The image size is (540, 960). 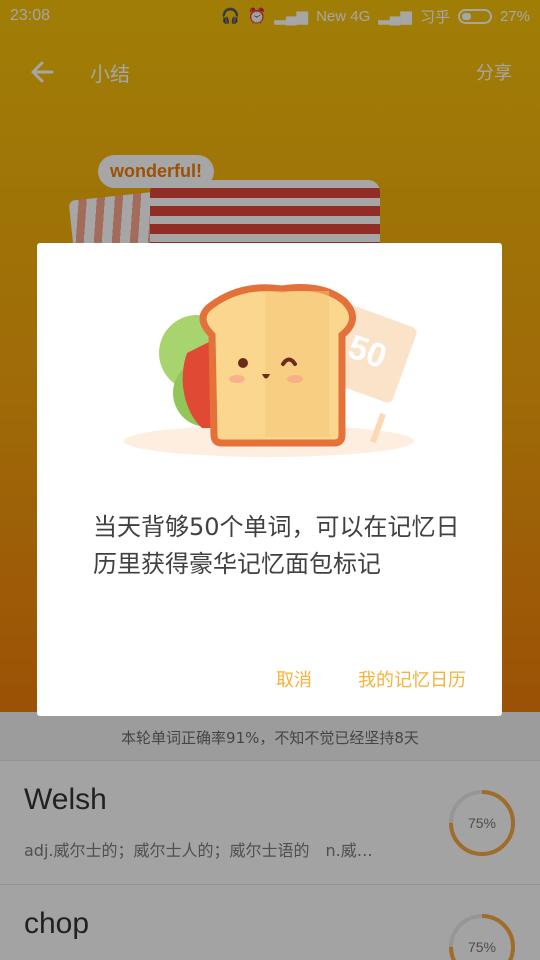 What do you see at coordinates (276, 545) in the screenshot?
I see `dialog-message: 当天背够50个单词，可以在记忆日历里获得豪华记忆面包标记` at bounding box center [276, 545].